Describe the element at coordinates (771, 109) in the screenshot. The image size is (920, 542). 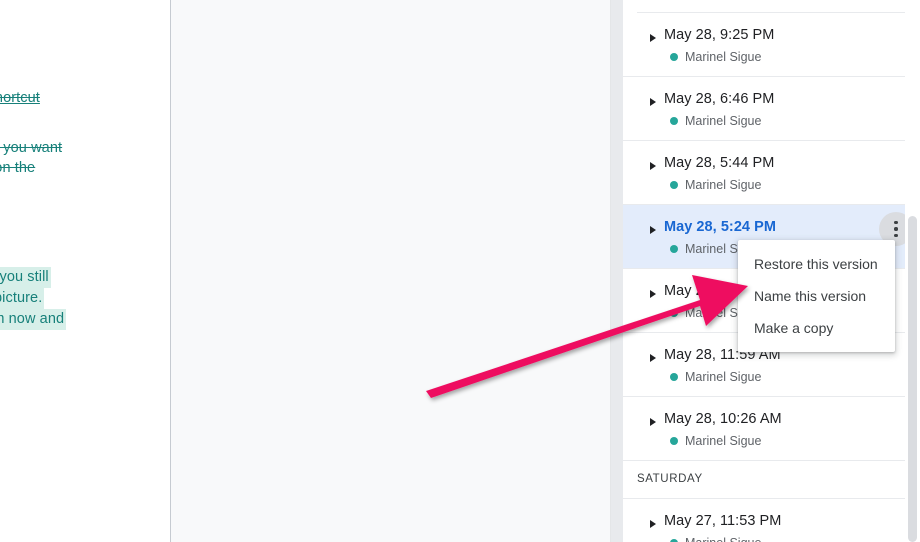
I see `version-row: May 28, 6:46 PM Marinel Sigue` at that location.